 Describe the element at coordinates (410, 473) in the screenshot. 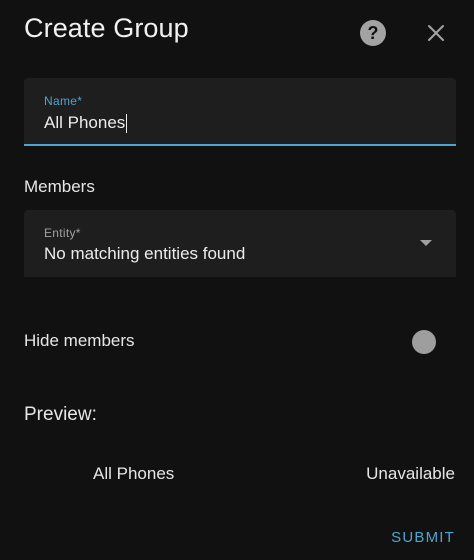

I see `preview-state: Unavailable` at that location.